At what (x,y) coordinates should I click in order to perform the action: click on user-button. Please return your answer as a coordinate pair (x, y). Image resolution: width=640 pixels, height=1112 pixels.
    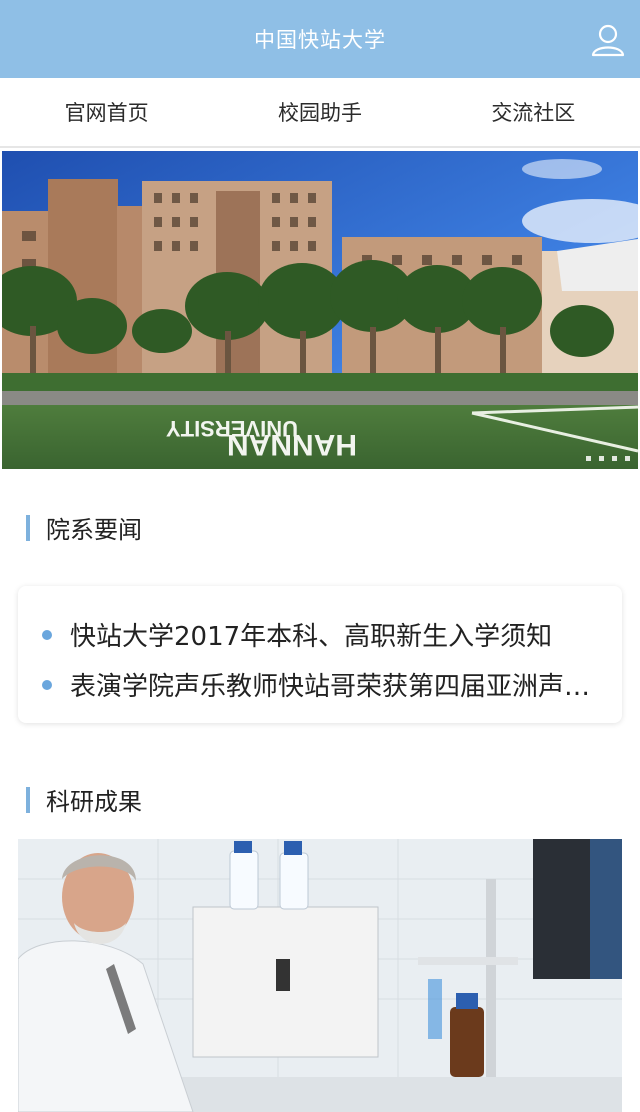
    Looking at the image, I should click on (608, 40).